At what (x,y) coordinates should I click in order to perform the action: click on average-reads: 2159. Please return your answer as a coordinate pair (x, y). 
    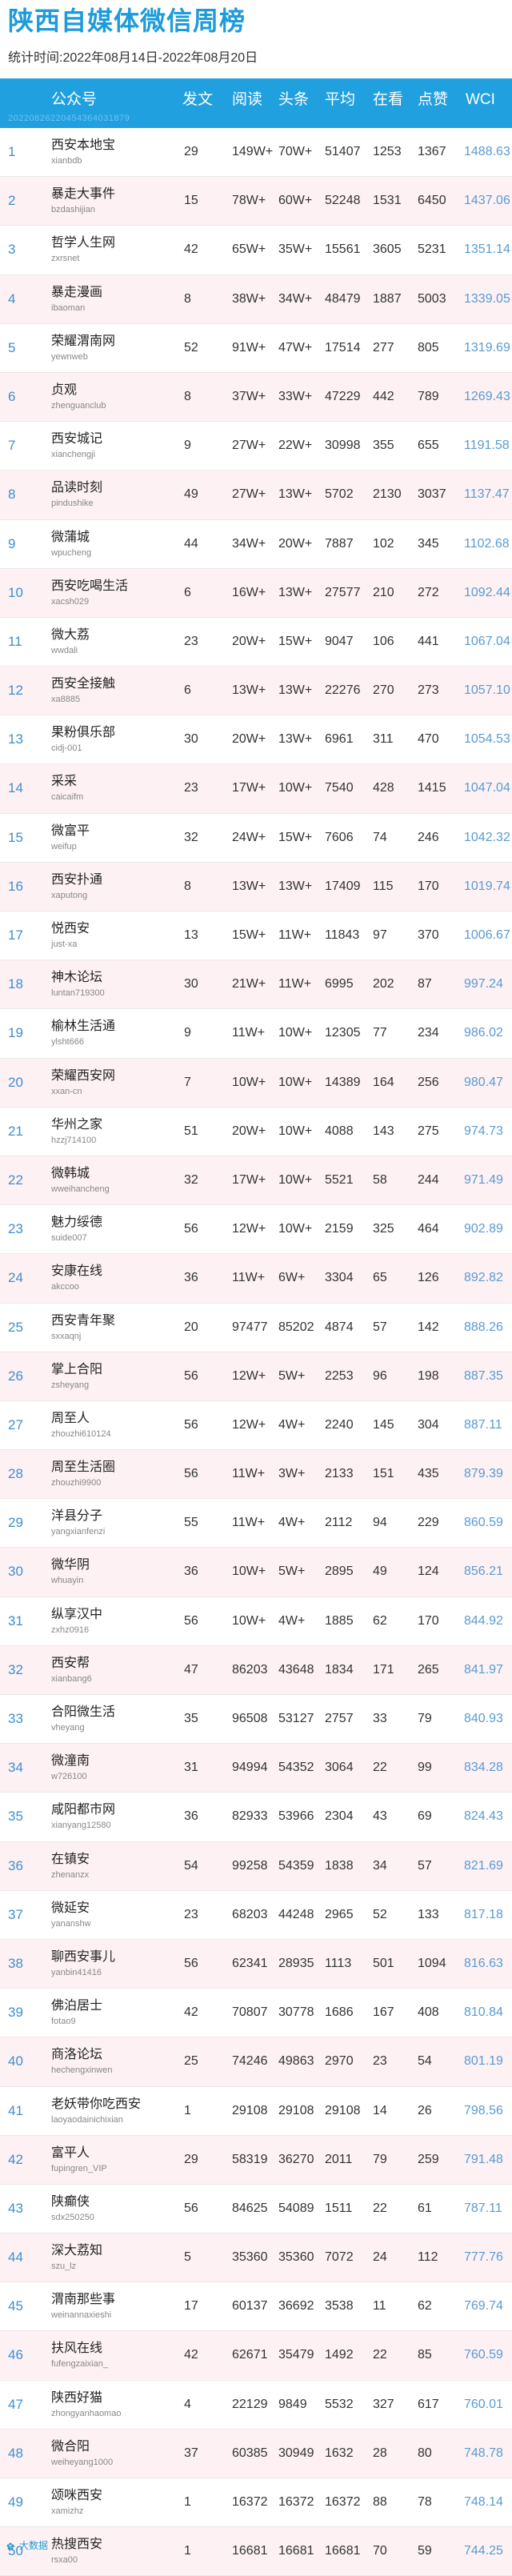
    Looking at the image, I should click on (339, 1229).